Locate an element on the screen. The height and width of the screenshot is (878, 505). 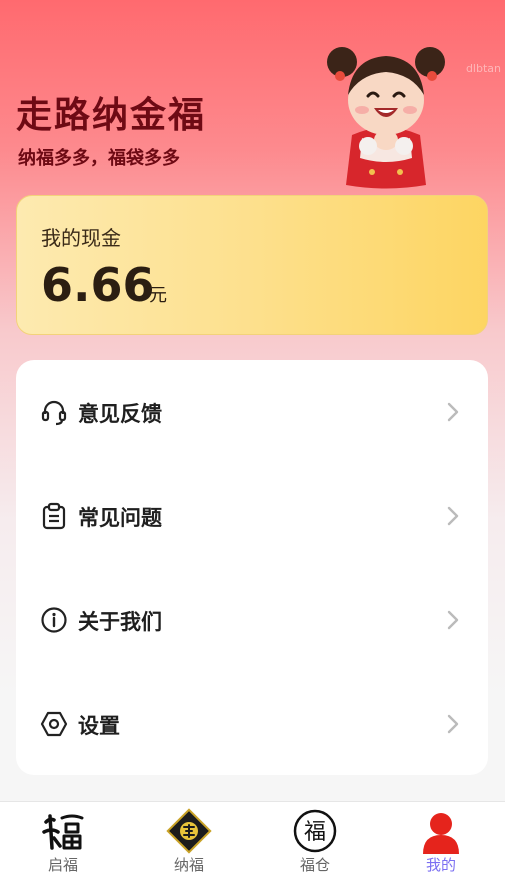
mascot-girl-illustration is located at coordinates (386, 118).